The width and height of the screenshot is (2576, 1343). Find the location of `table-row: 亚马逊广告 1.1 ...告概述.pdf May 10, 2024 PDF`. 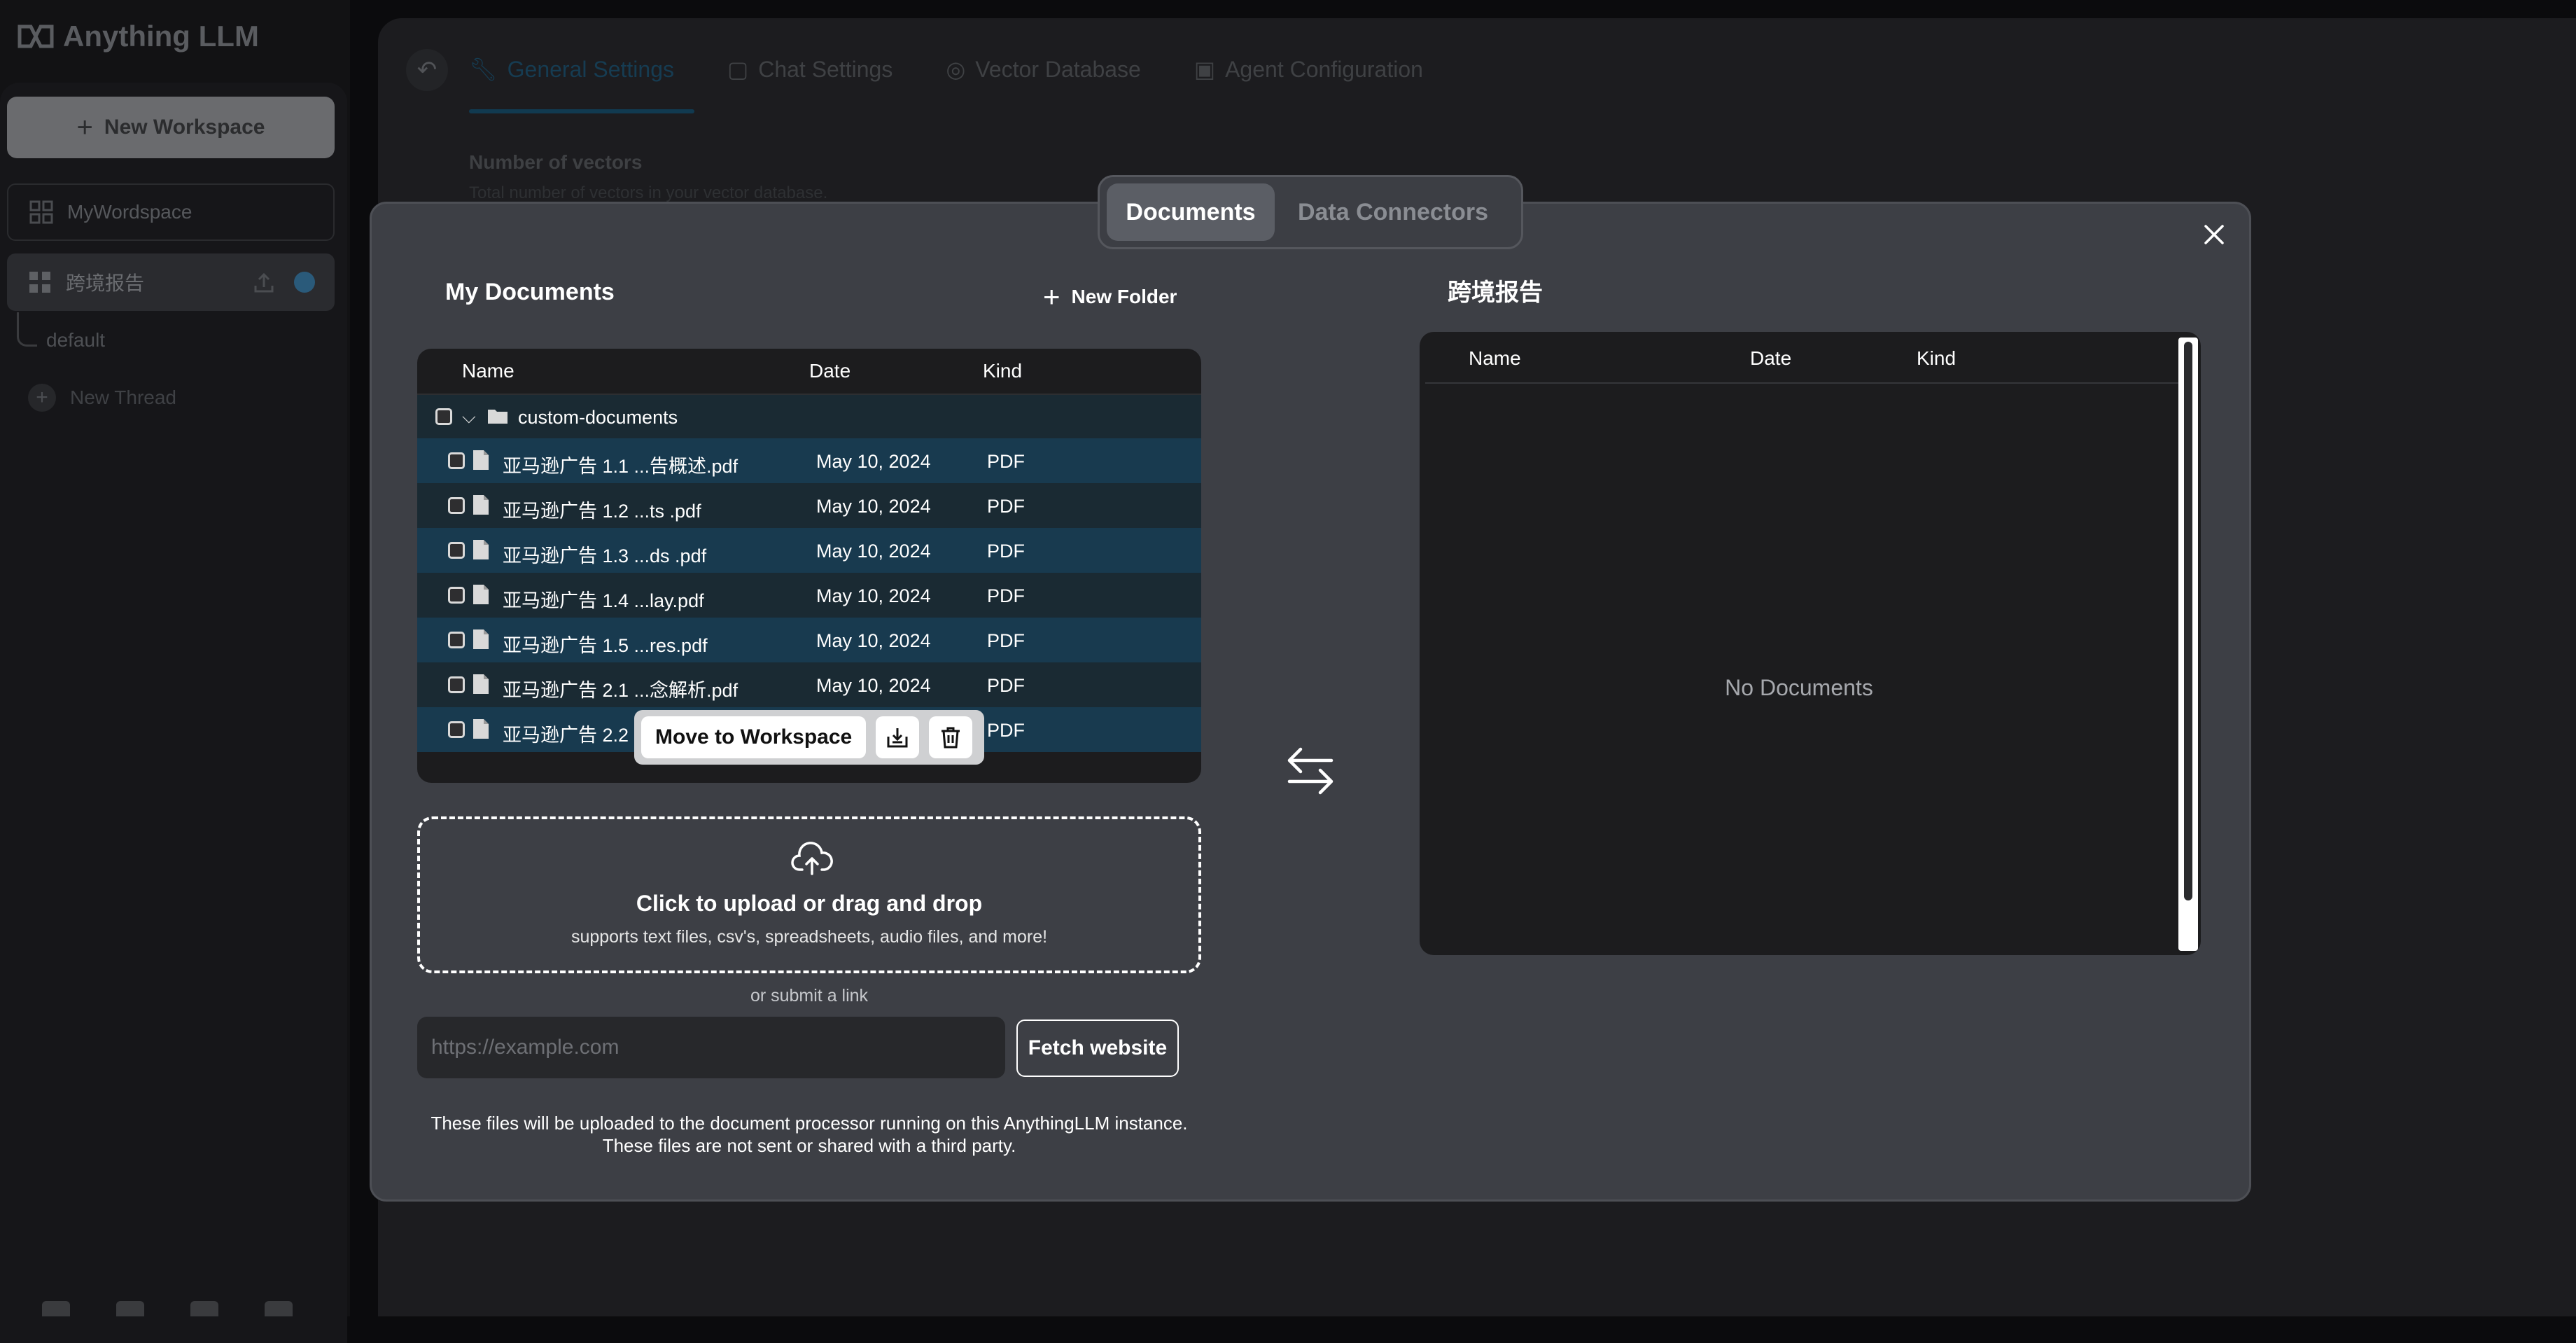

table-row: 亚马逊广告 1.1 ...告概述.pdf May 10, 2024 PDF is located at coordinates (809, 460).